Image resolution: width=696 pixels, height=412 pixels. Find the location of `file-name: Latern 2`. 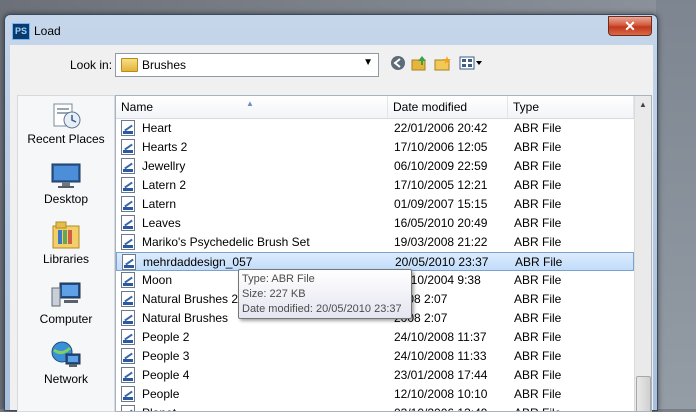

file-name: Latern 2 is located at coordinates (164, 185).